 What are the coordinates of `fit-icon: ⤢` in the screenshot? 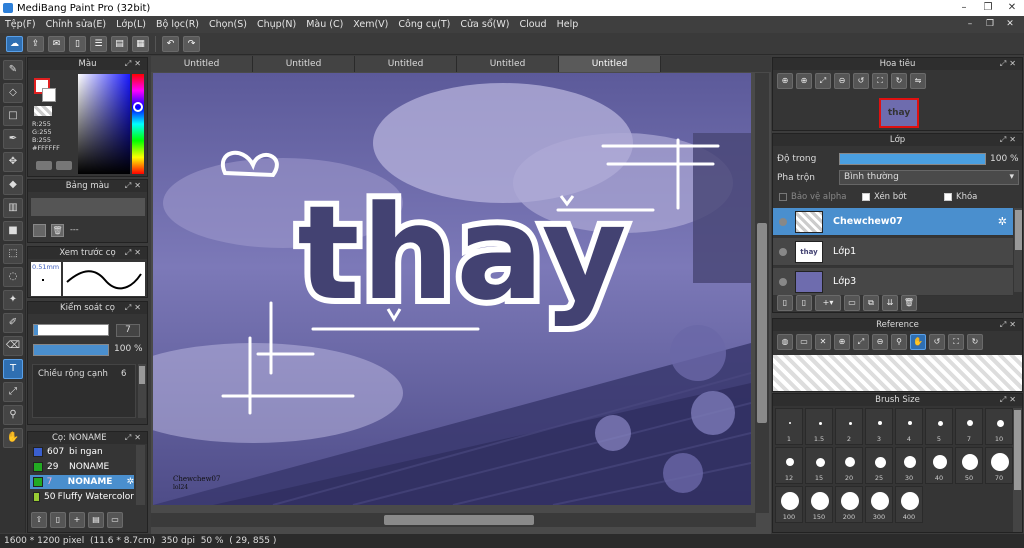 It's located at (823, 81).